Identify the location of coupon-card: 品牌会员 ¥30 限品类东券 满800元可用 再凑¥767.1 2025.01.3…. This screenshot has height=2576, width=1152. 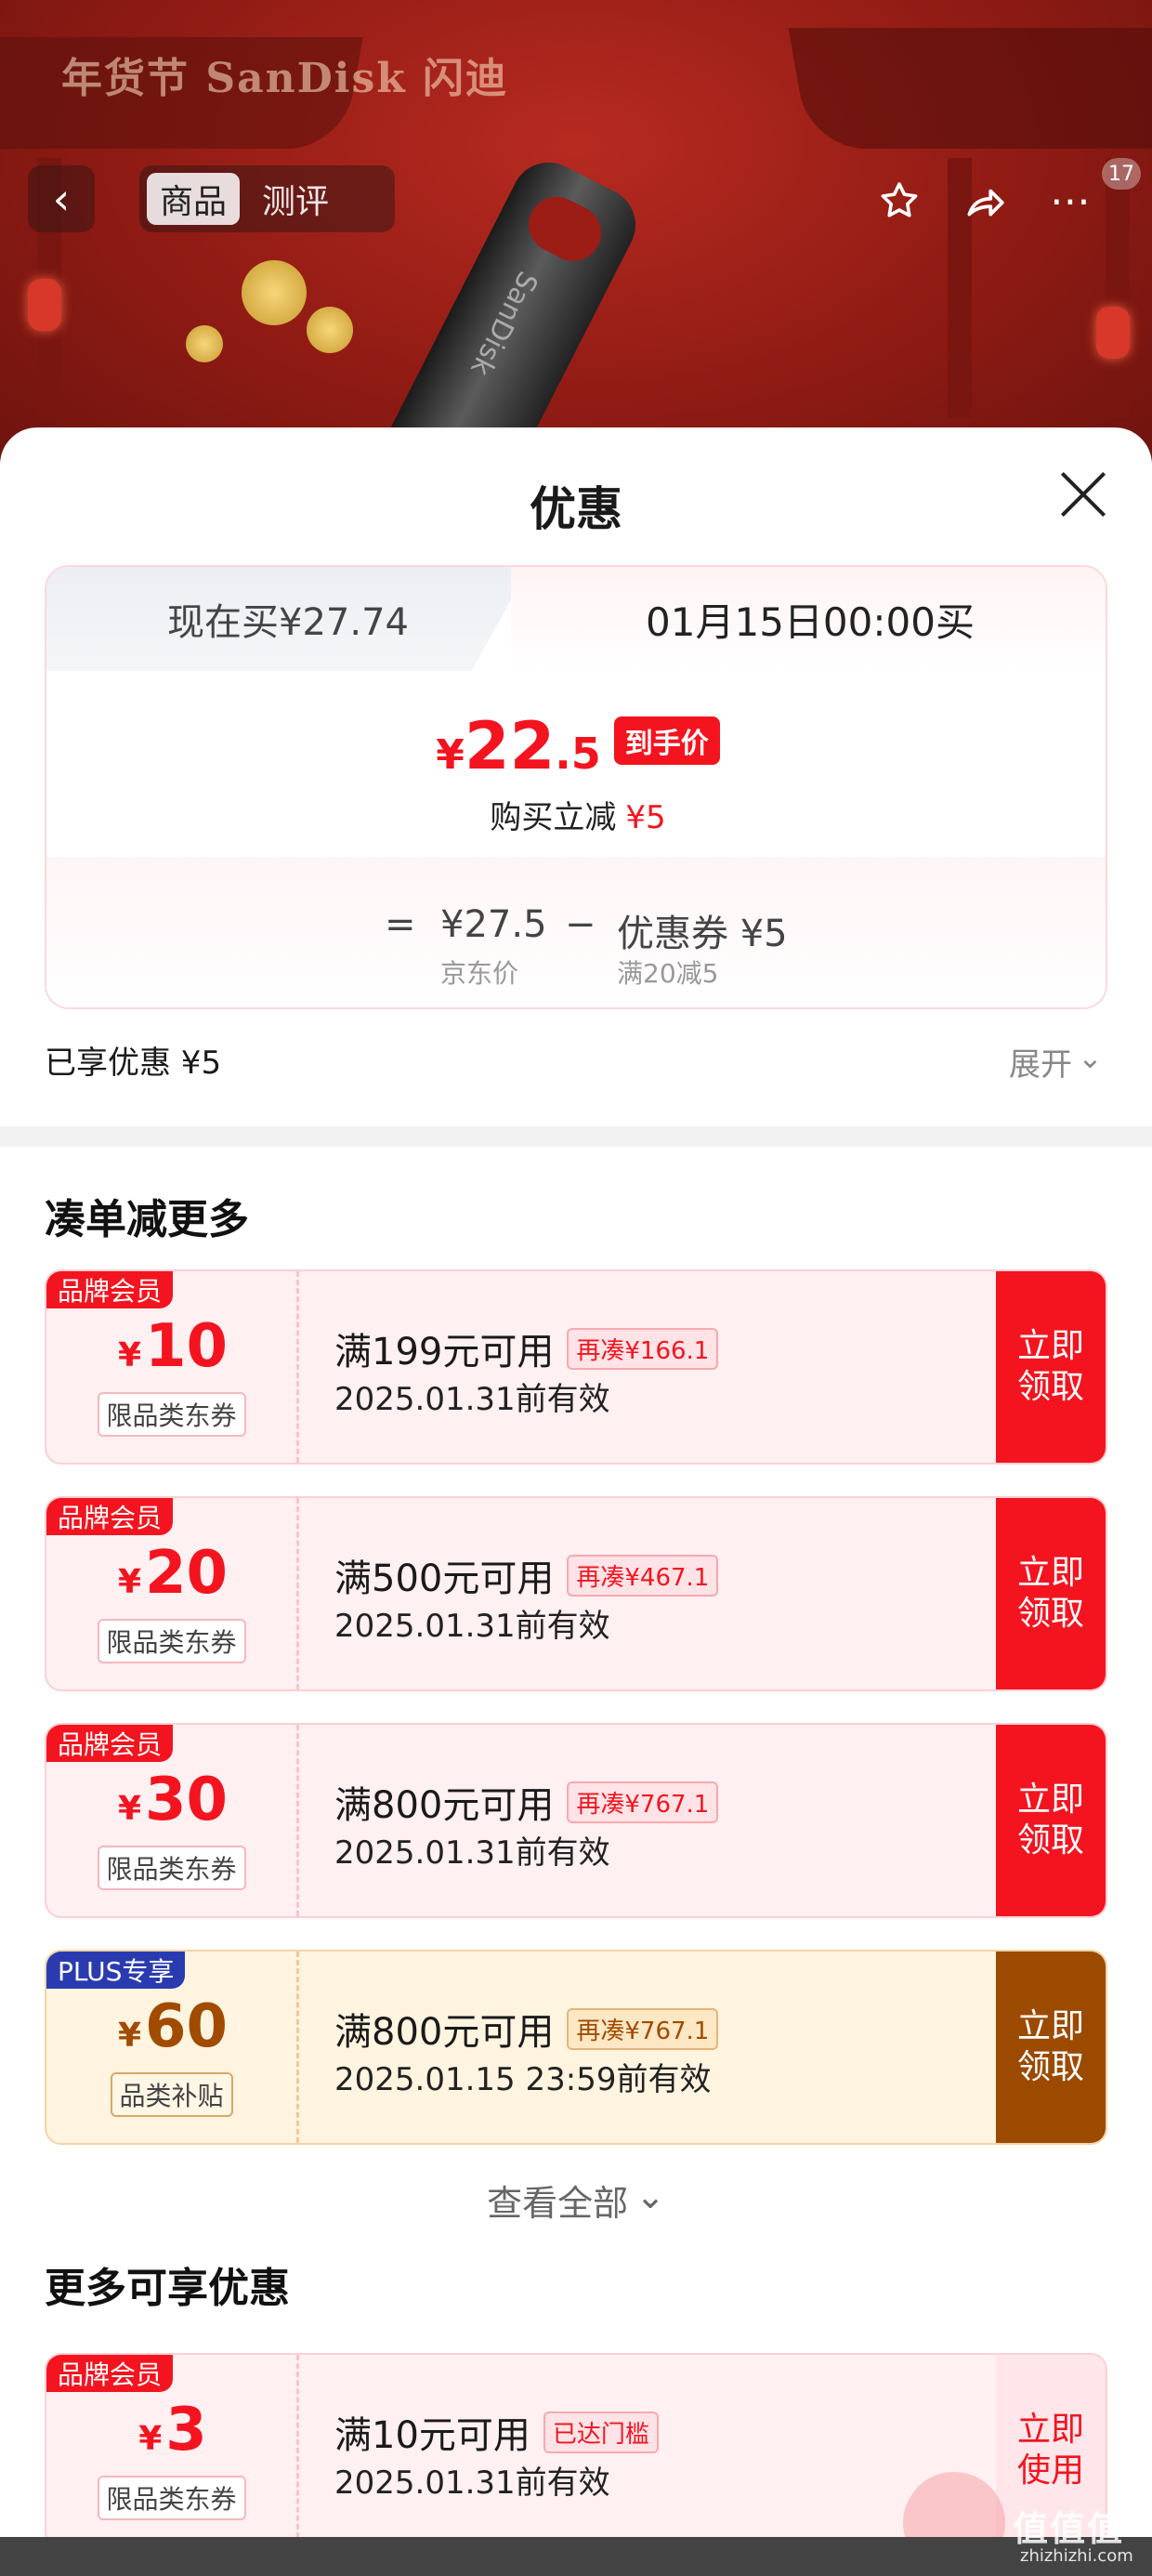
(576, 1820).